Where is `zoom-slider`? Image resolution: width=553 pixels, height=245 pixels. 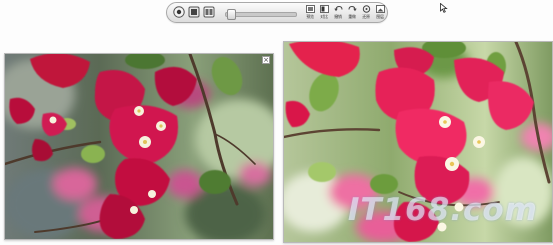
zoom-slider is located at coordinates (261, 14).